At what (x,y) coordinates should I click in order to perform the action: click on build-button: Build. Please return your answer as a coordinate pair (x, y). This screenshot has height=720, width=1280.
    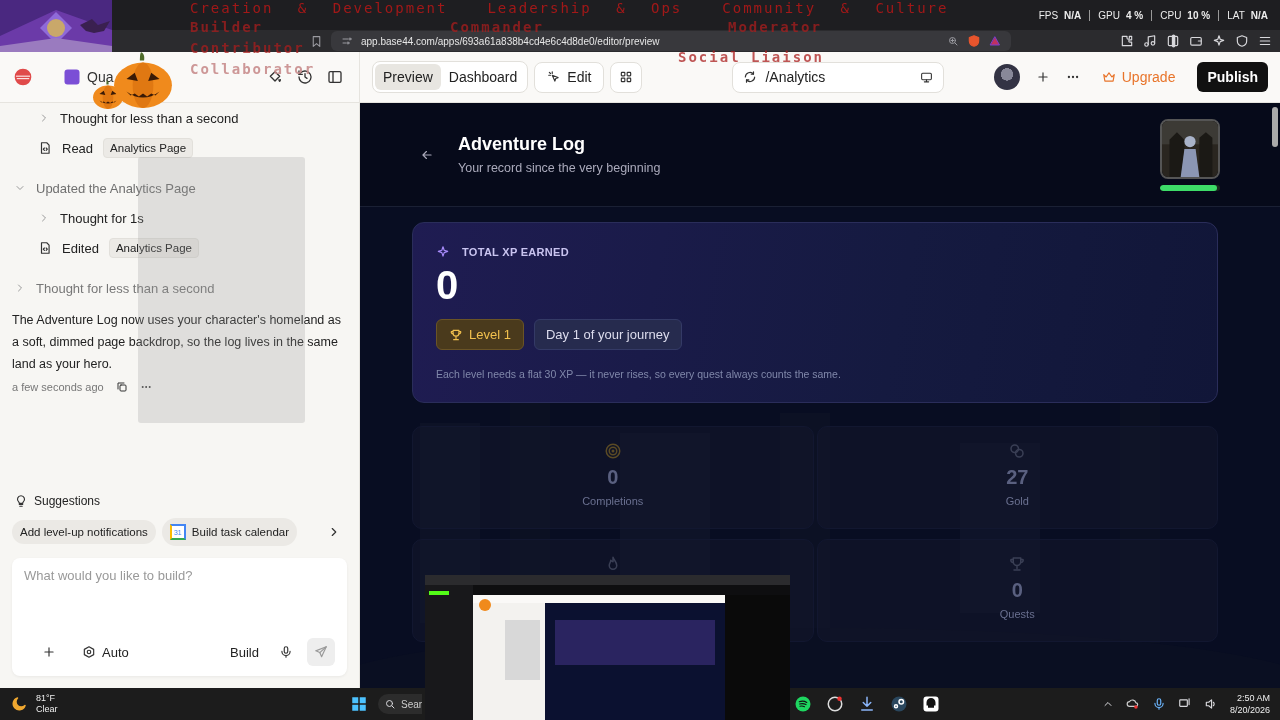
    Looking at the image, I should click on (244, 652).